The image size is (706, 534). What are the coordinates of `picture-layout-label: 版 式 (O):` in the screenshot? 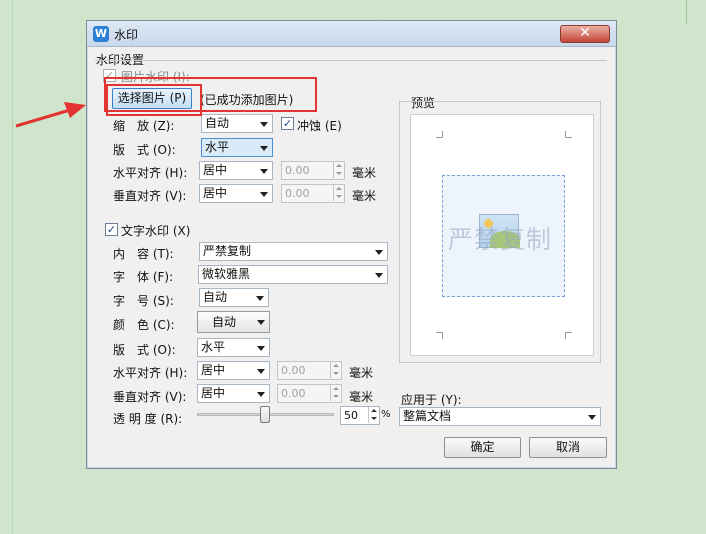 It's located at (144, 150).